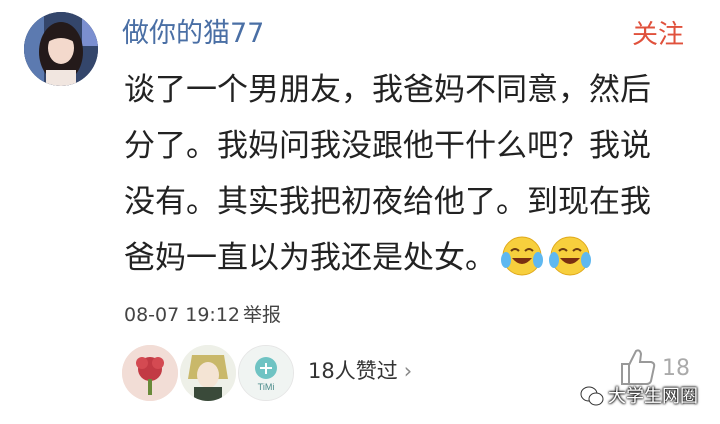 This screenshot has width=720, height=424. I want to click on anime-avatar-icon, so click(208, 373).